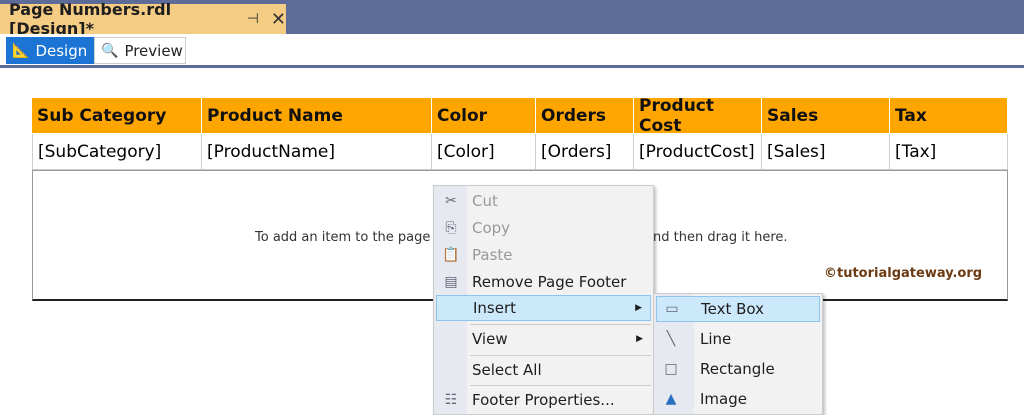 This screenshot has height=415, width=1024. Describe the element at coordinates (110, 50) in the screenshot. I see `preview-icon: 🔍` at that location.